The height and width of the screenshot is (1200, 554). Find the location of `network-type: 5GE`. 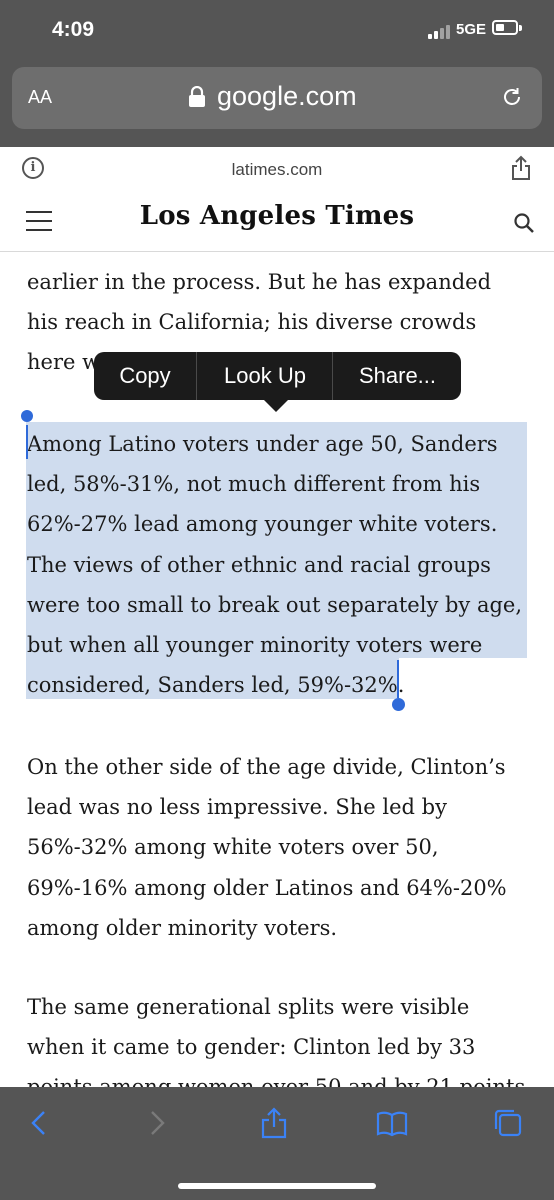

network-type: 5GE is located at coordinates (471, 29).